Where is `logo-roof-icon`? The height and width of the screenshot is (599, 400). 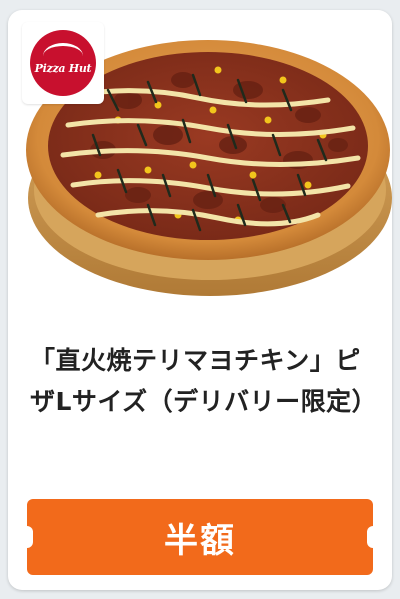 logo-roof-icon is located at coordinates (63, 49).